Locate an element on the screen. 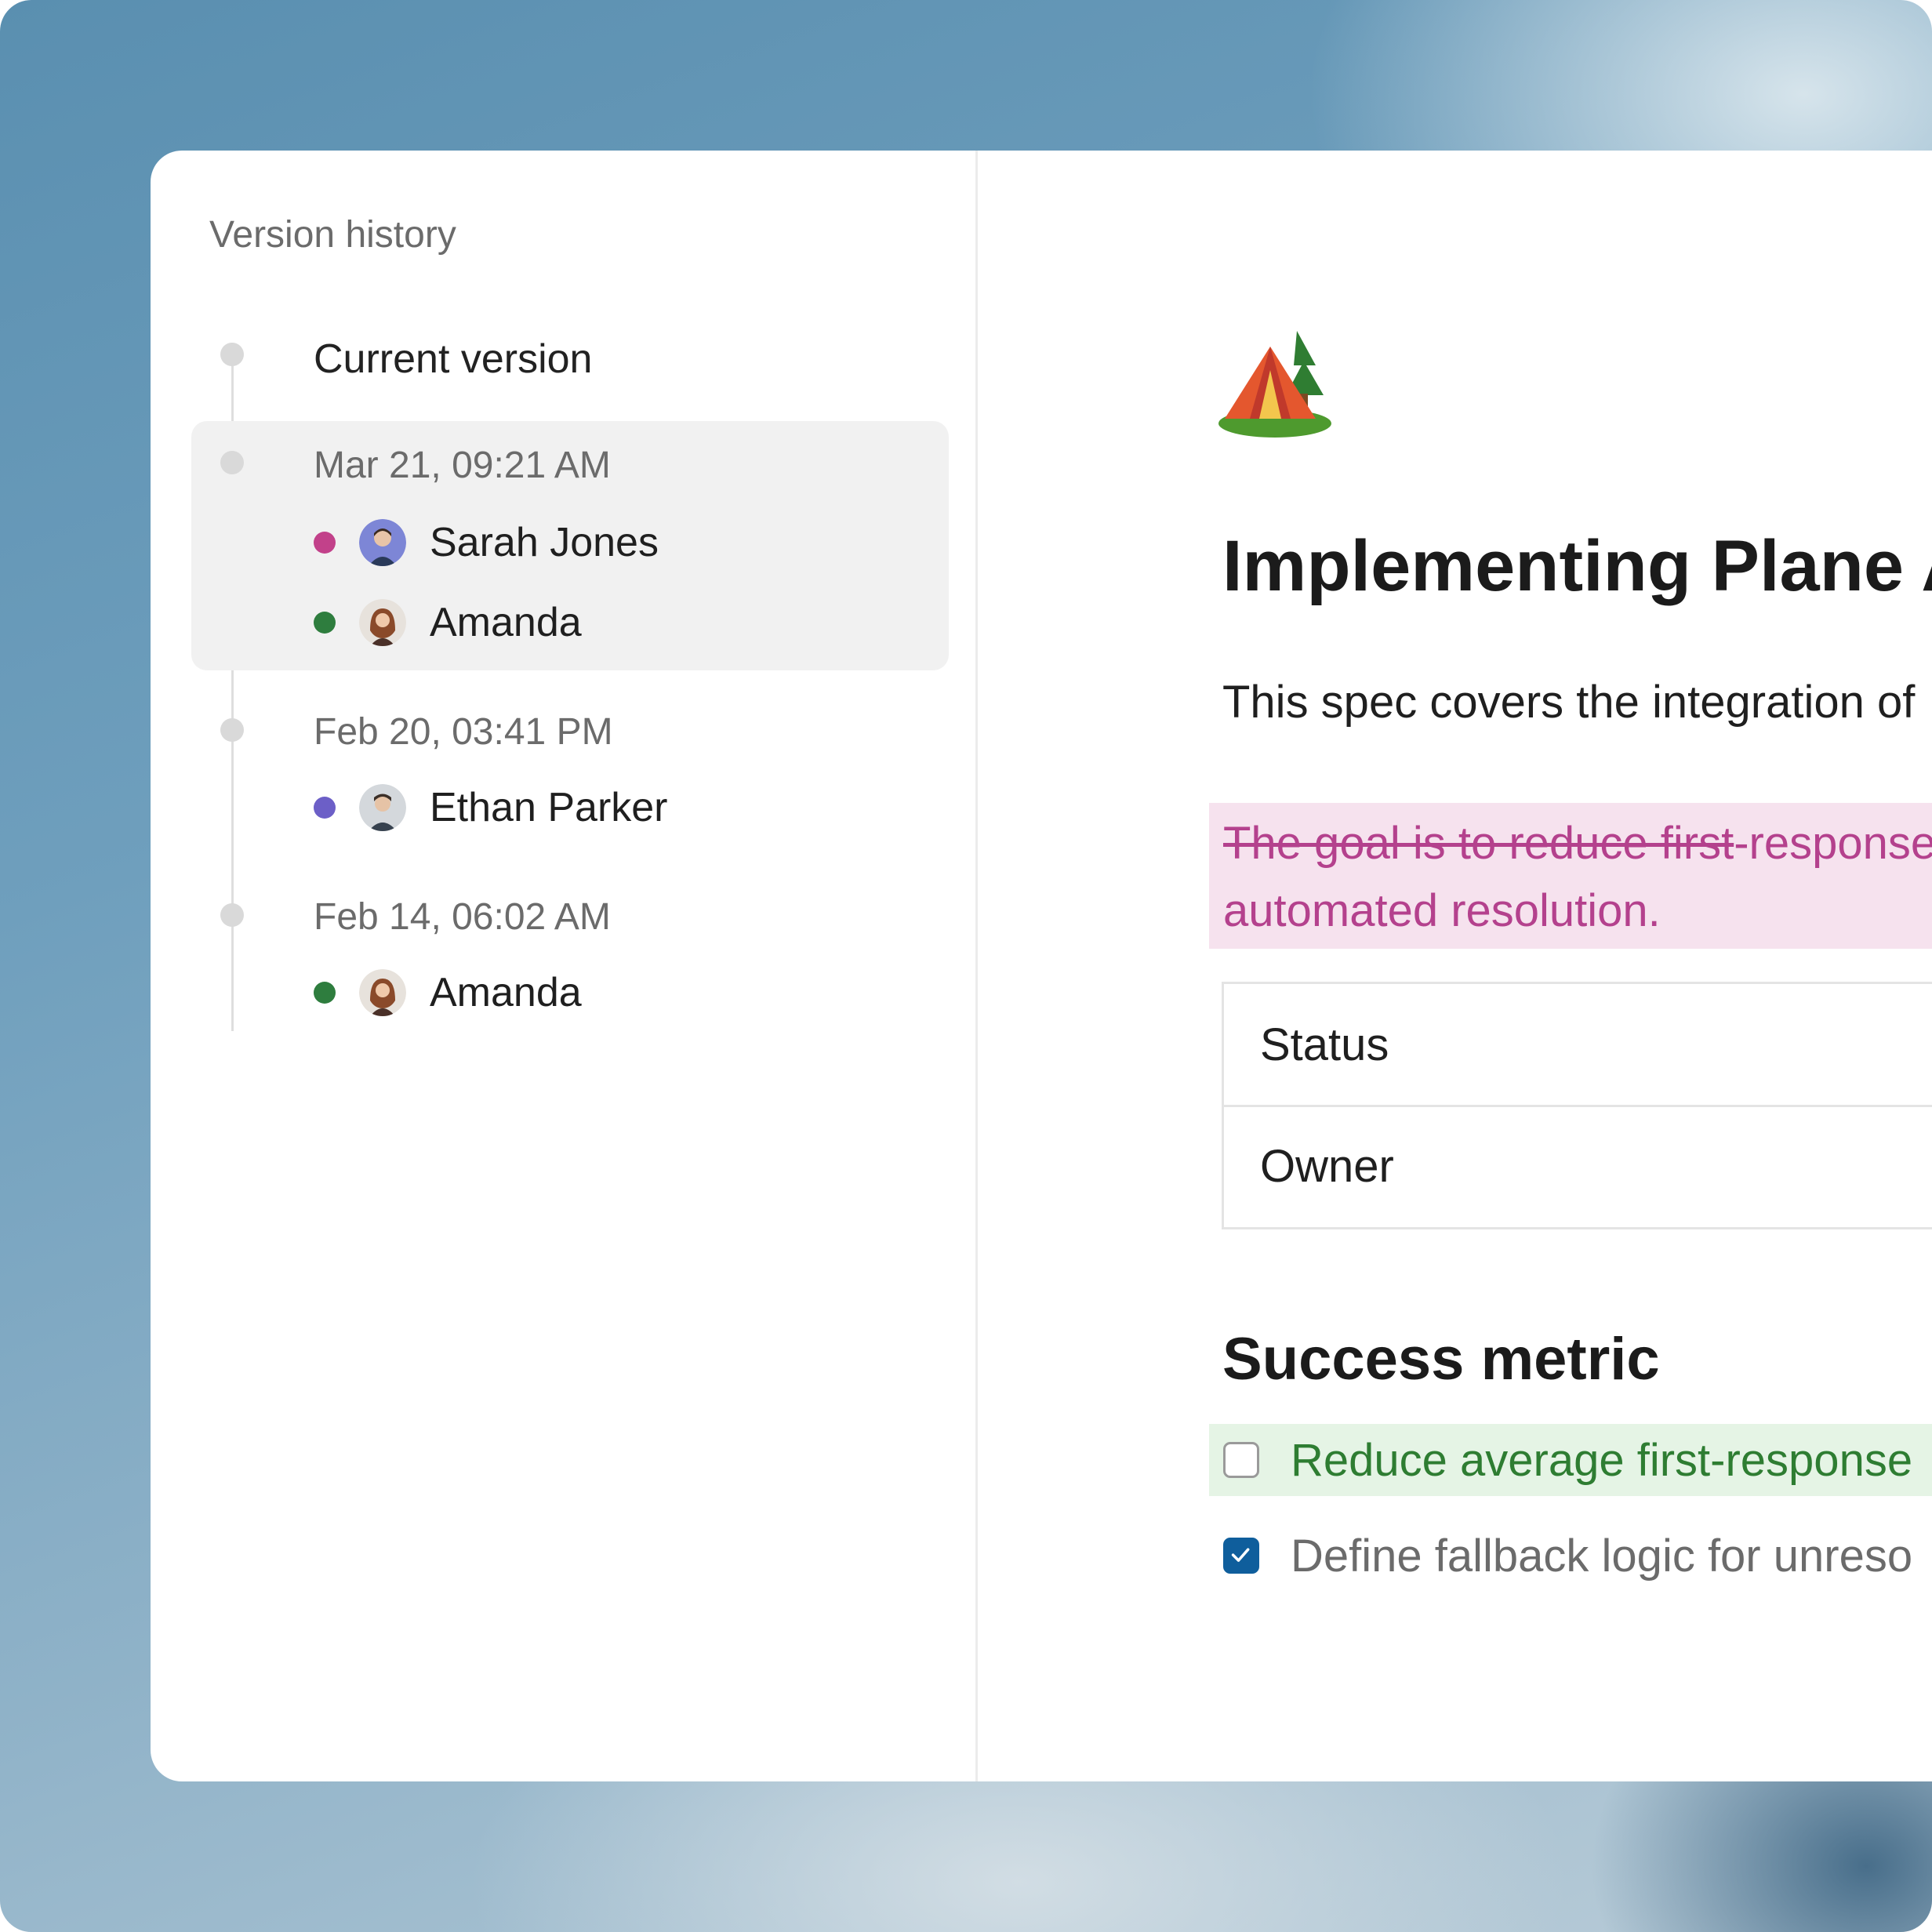 Image resolution: width=1932 pixels, height=1932 pixels. task-item: Reduce average first-response is located at coordinates (1570, 1460).